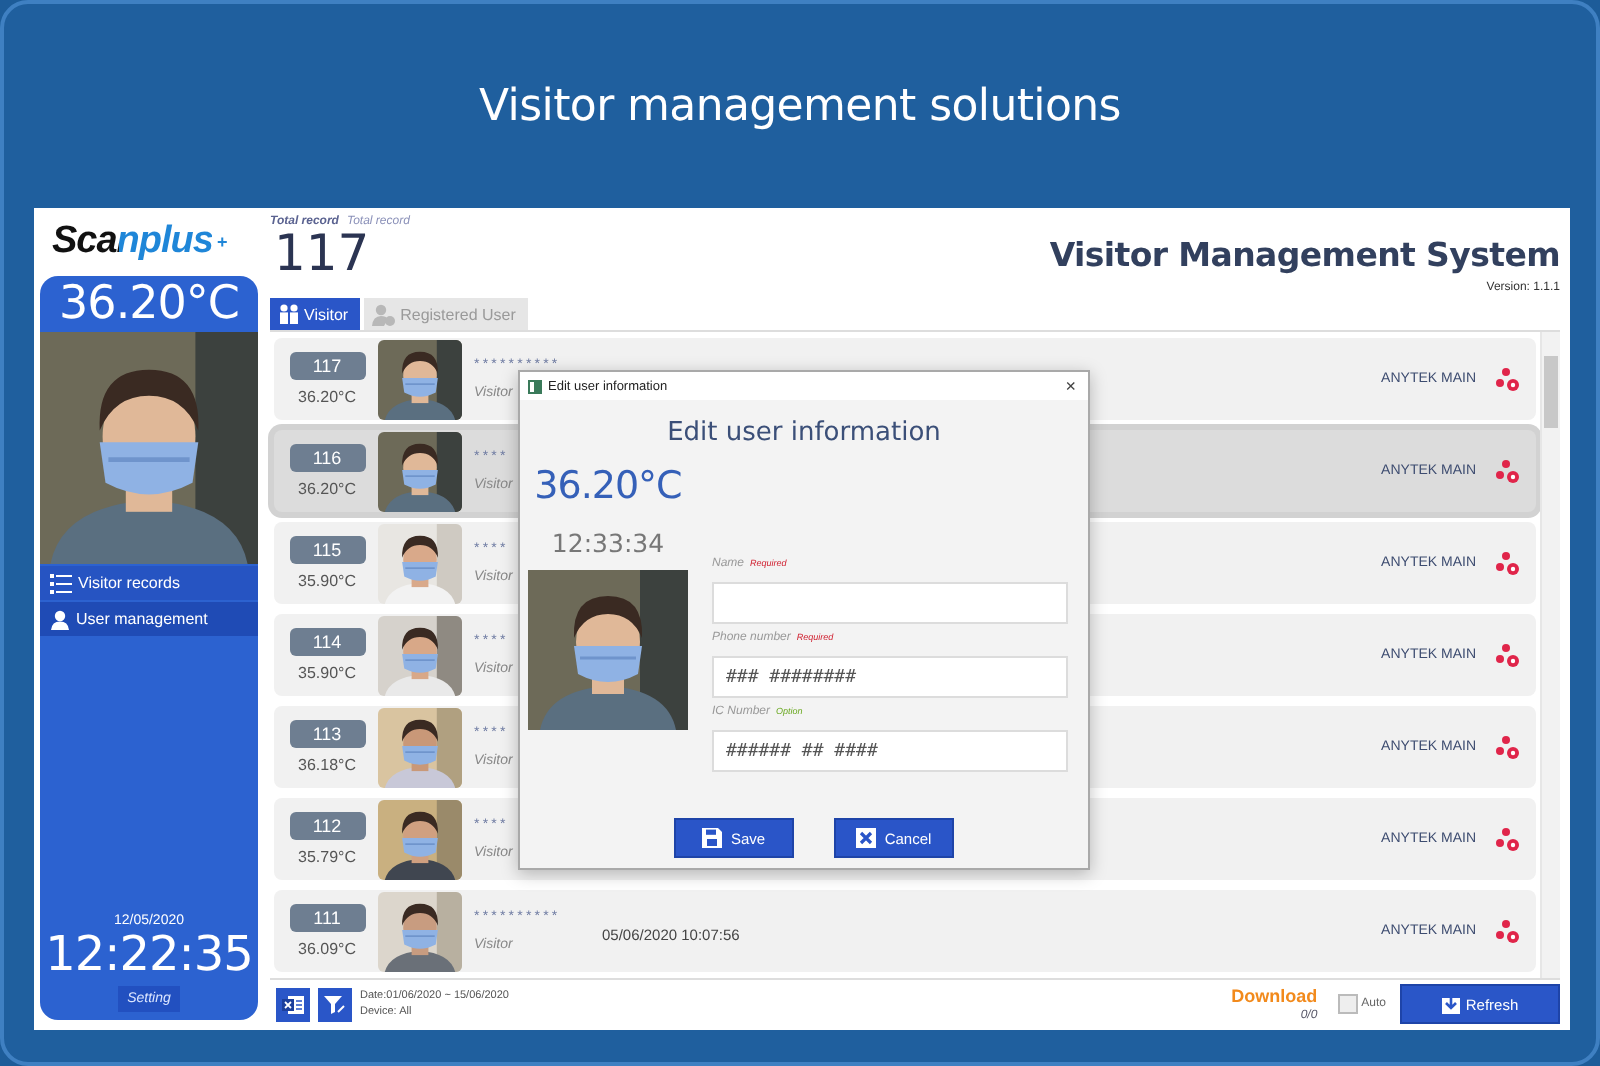 The height and width of the screenshot is (1066, 1600). Describe the element at coordinates (327, 734) in the screenshot. I see `record-number: 113` at that location.